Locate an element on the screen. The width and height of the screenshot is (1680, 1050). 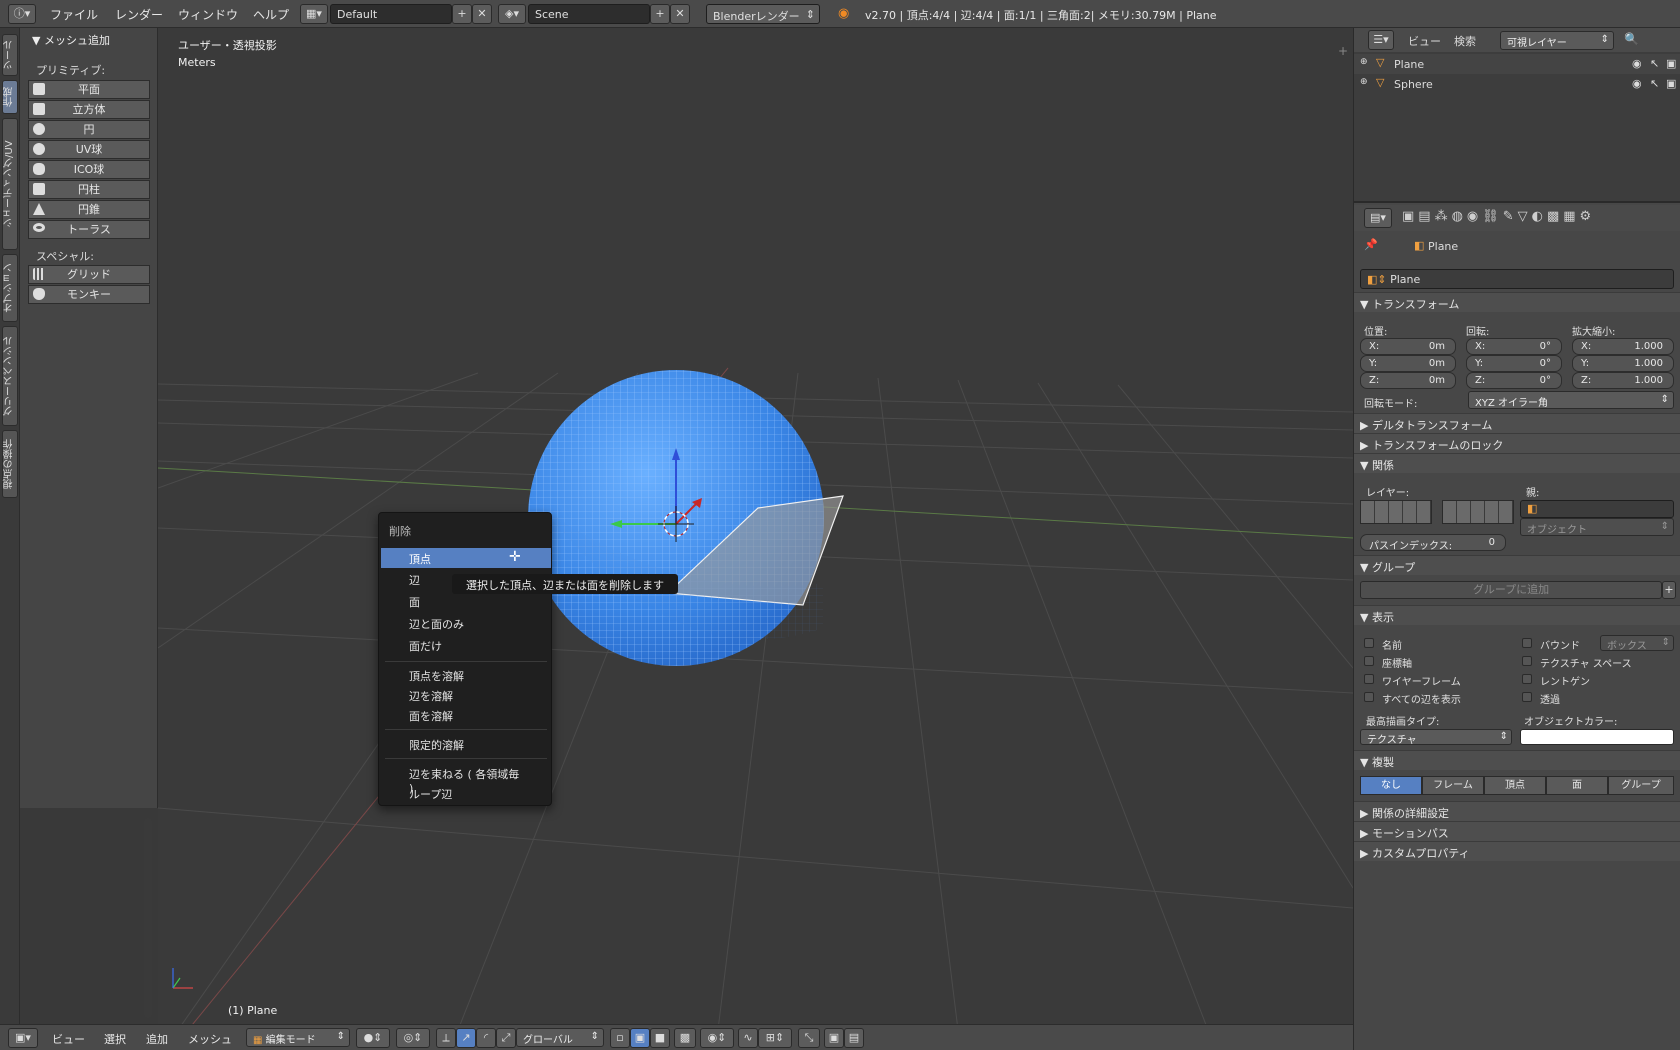
add-cube-button: 立方体 is located at coordinates (89, 109).